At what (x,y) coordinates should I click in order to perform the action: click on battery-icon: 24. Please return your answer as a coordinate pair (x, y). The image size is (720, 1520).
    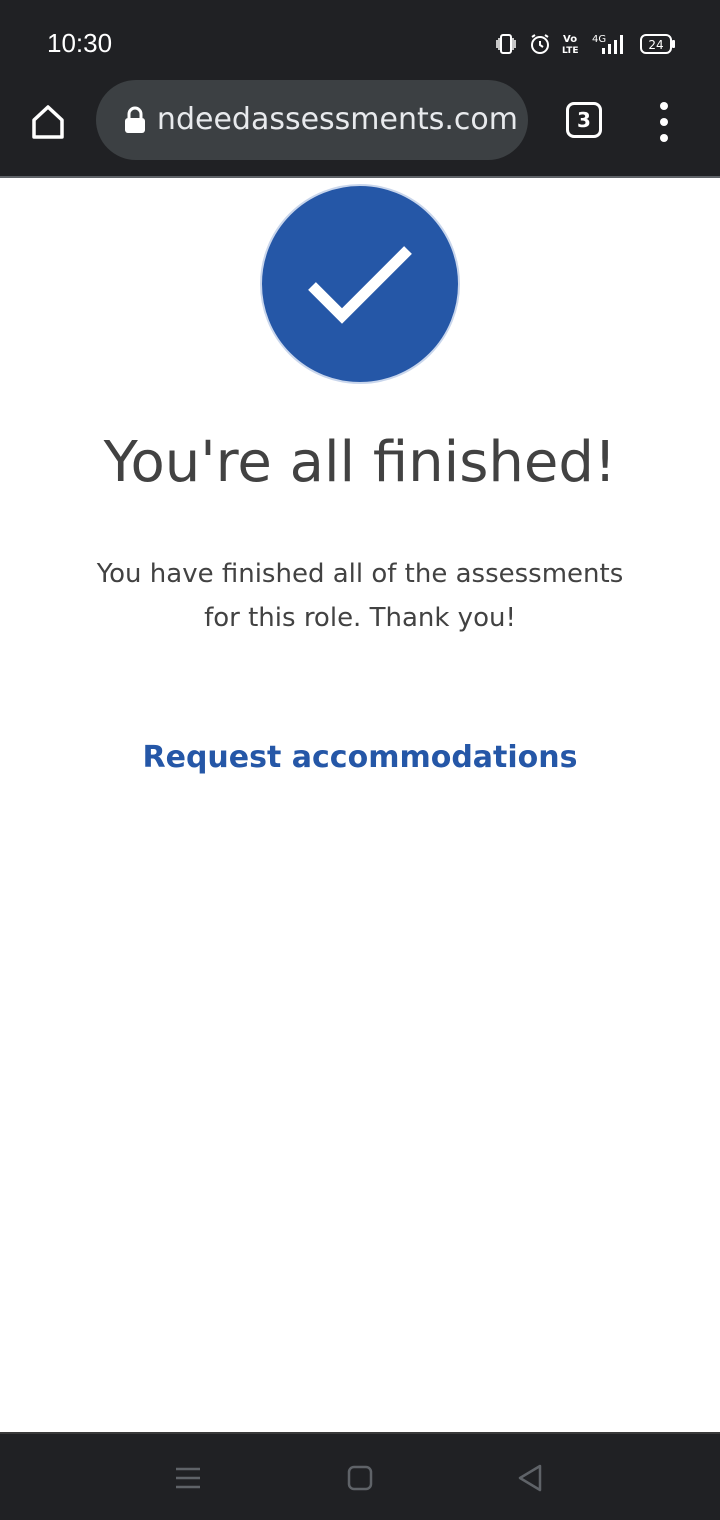
    Looking at the image, I should click on (658, 44).